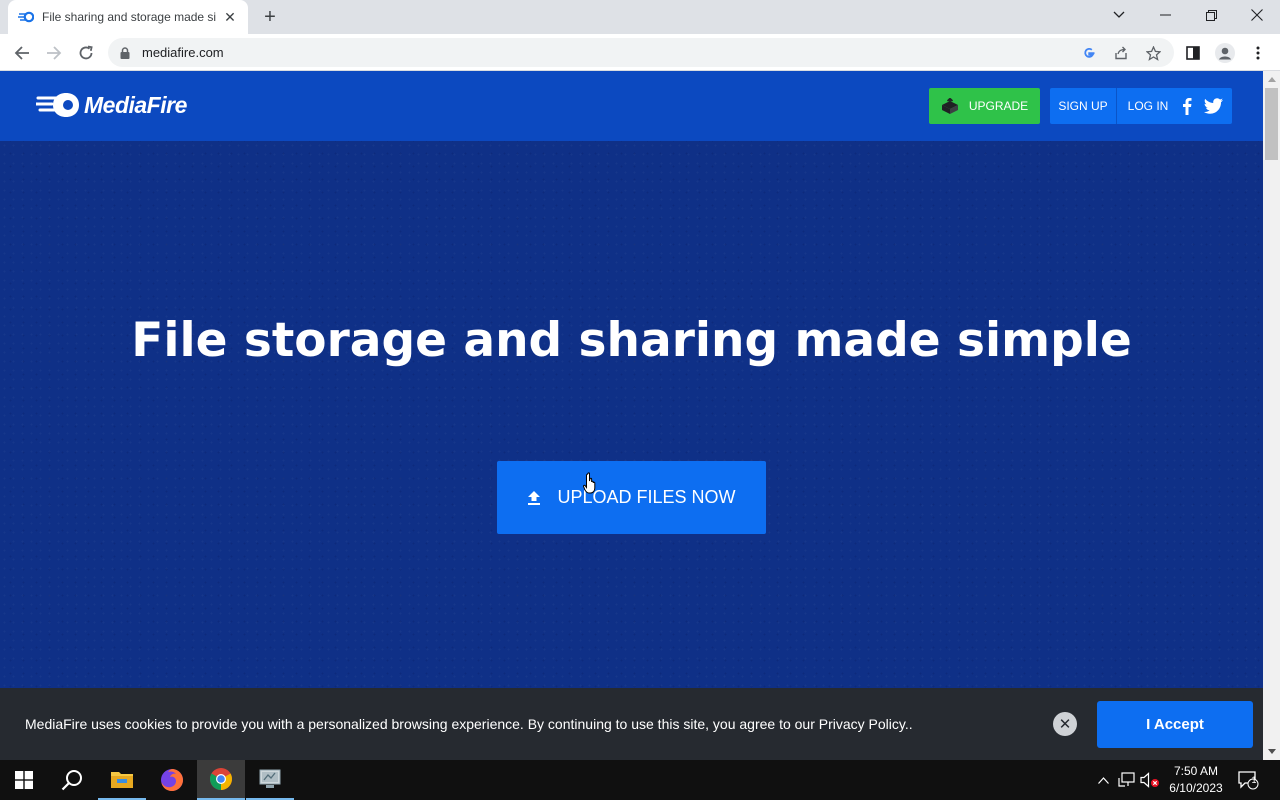 Image resolution: width=1280 pixels, height=800 pixels. What do you see at coordinates (1213, 106) in the screenshot?
I see `twitter-icon` at bounding box center [1213, 106].